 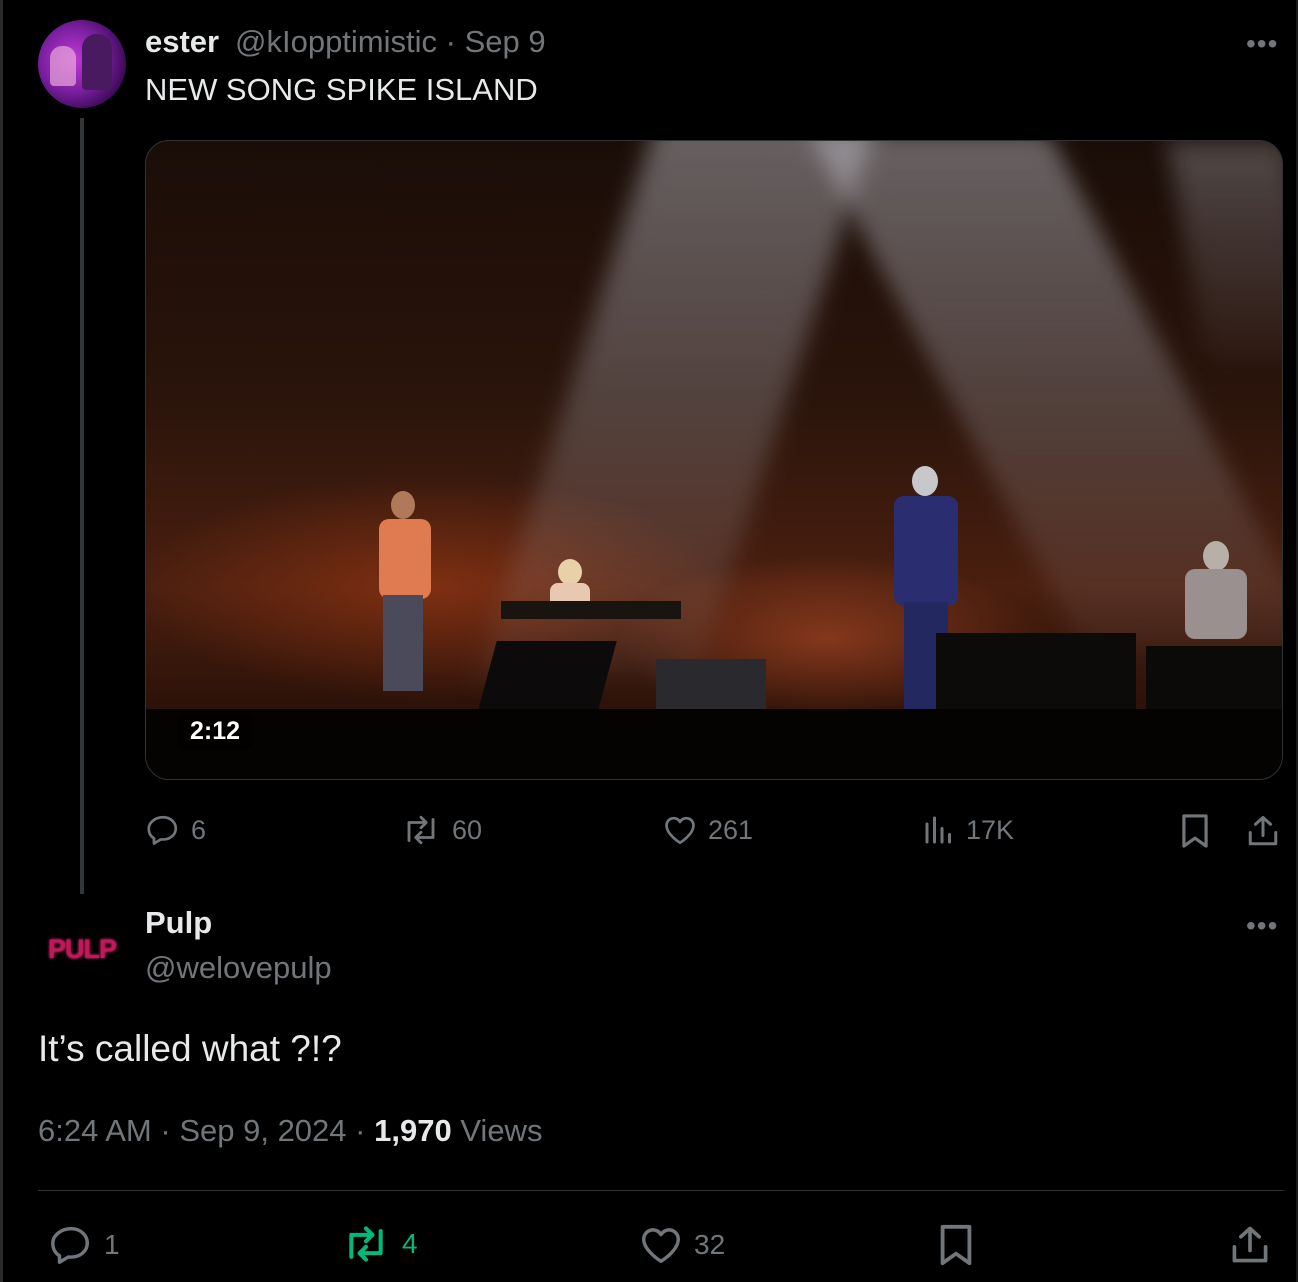 What do you see at coordinates (939, 830) in the screenshot?
I see `analytics-icon` at bounding box center [939, 830].